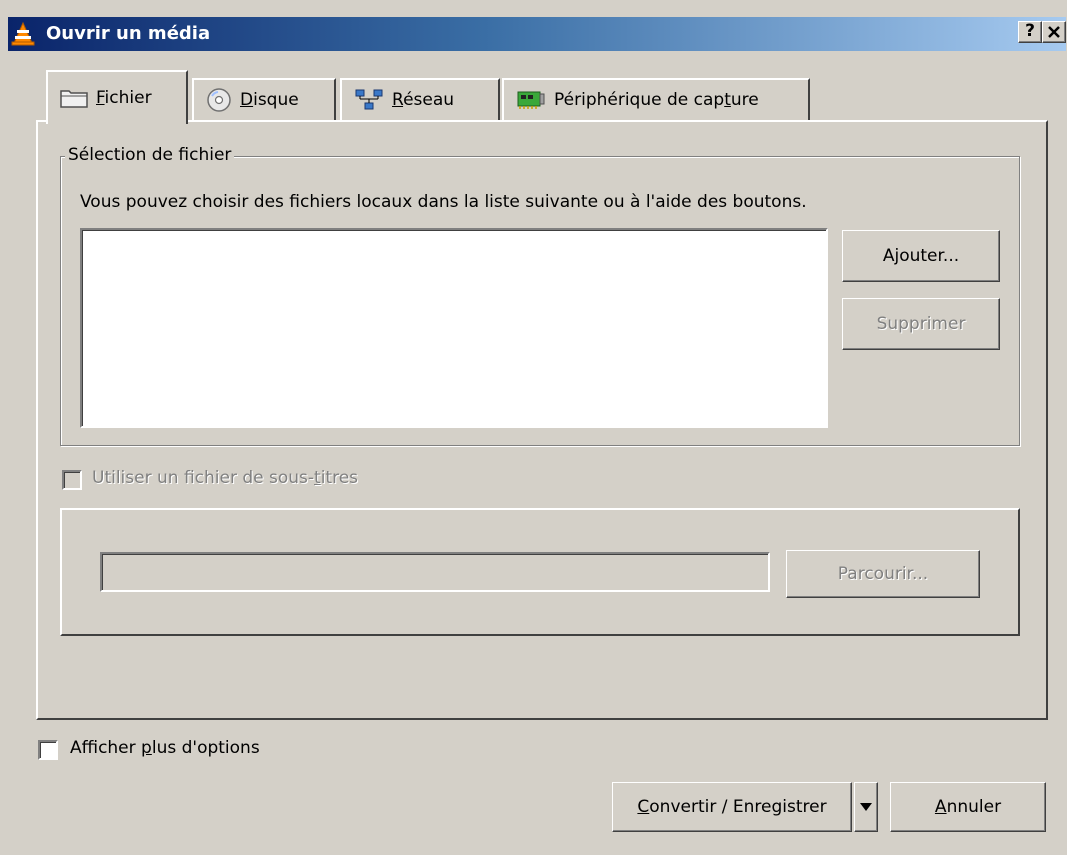 The height and width of the screenshot is (855, 1067). Describe the element at coordinates (1030, 32) in the screenshot. I see `help-button: ?` at that location.